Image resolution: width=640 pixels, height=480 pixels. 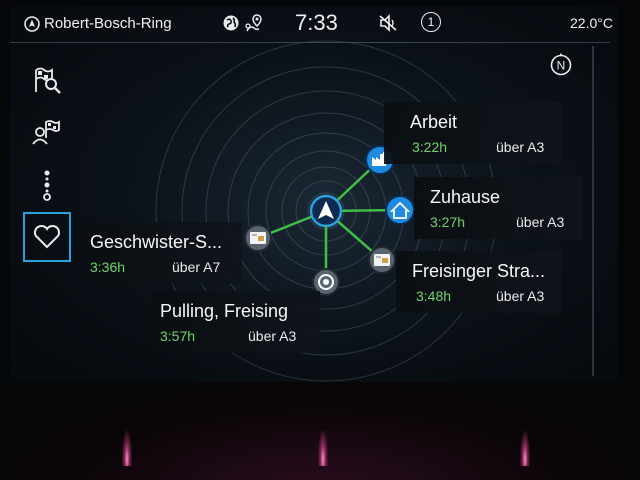 I want to click on location-arrow-icon, so click(x=32, y=24).